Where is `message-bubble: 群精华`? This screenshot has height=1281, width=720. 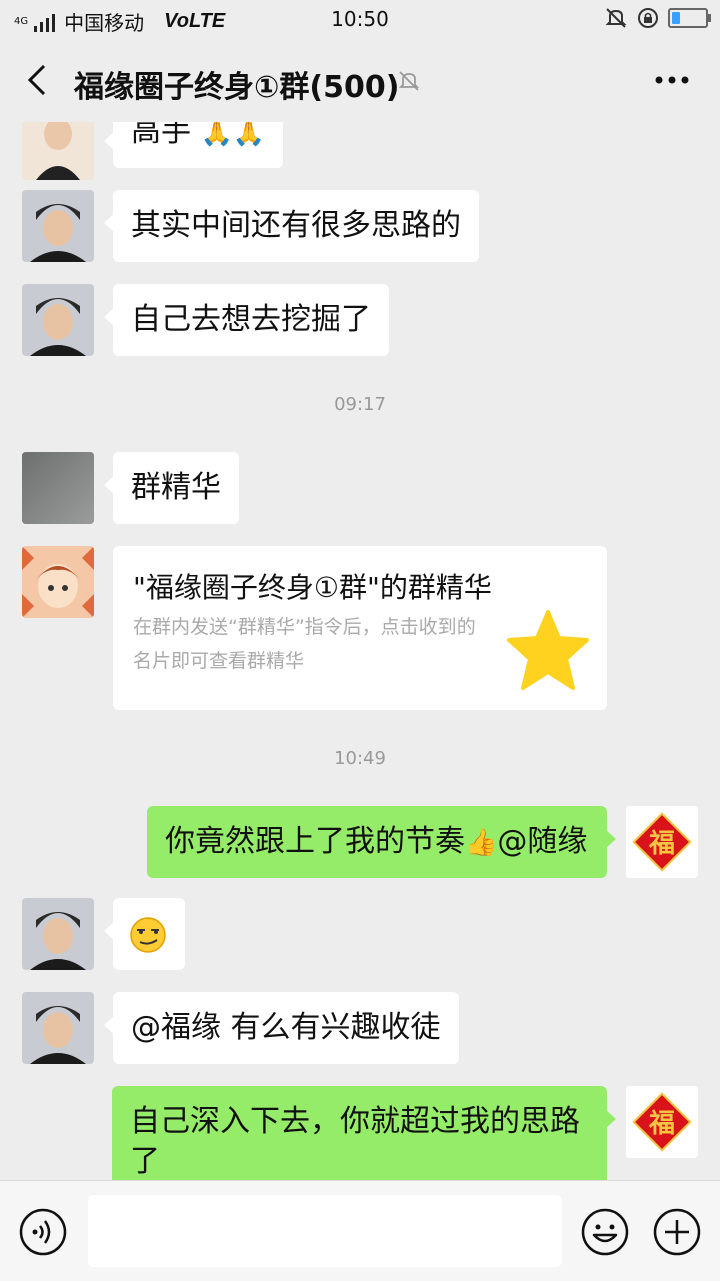 message-bubble: 群精华 is located at coordinates (171, 488).